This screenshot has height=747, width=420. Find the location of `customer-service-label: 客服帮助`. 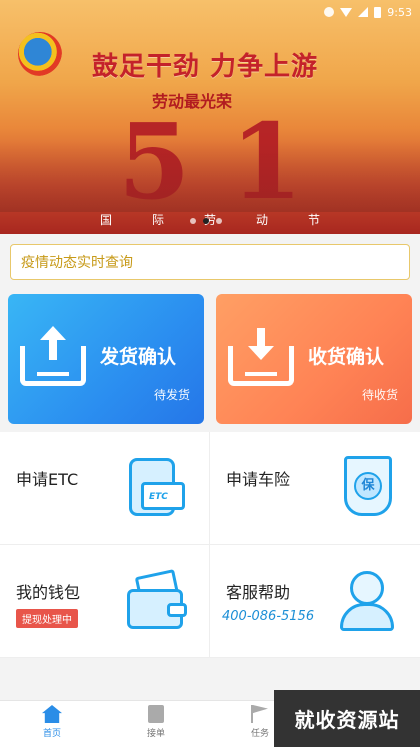

customer-service-label: 客服帮助 is located at coordinates (258, 592).